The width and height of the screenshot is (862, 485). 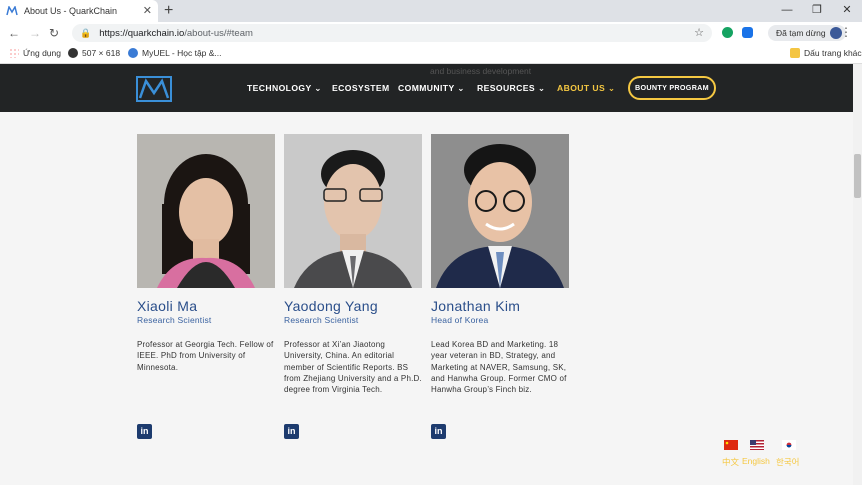 I want to click on page-scrollbar, so click(x=857, y=274).